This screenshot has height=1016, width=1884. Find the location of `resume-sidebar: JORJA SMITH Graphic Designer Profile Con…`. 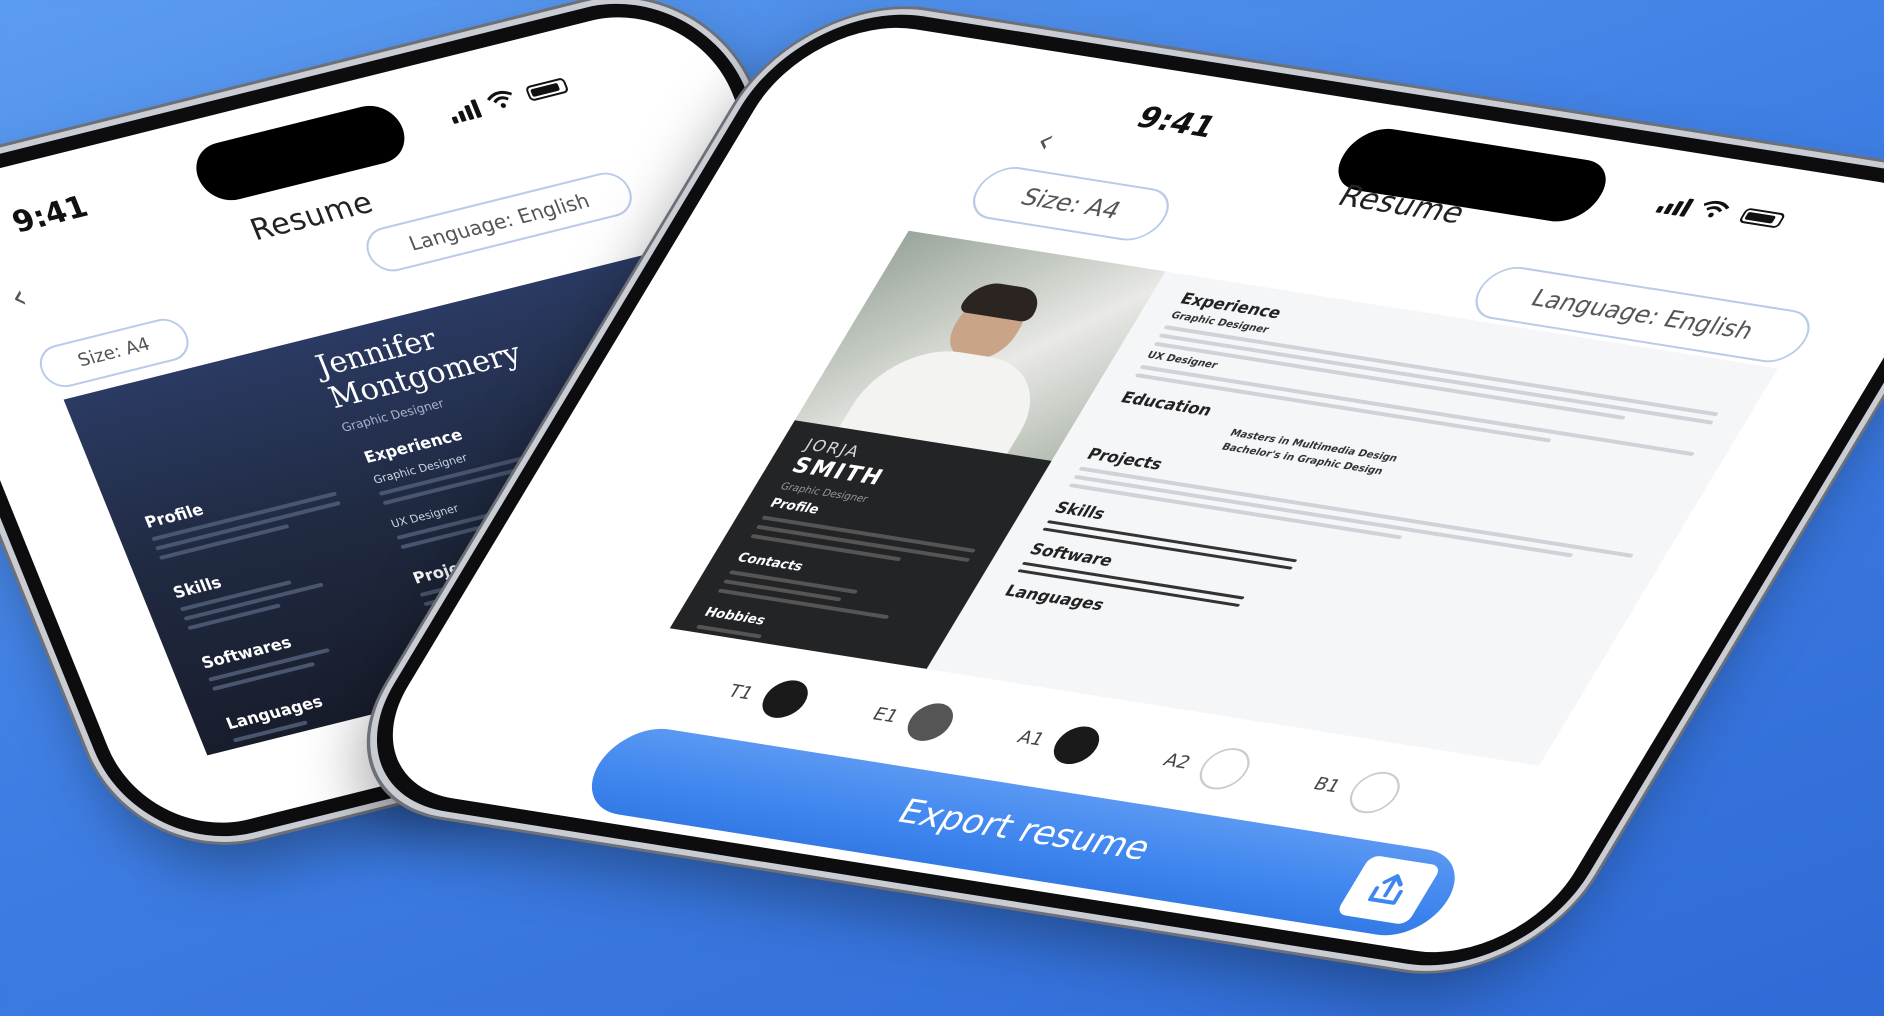

resume-sidebar: JORJA SMITH Graphic Designer Profile Con… is located at coordinates (860, 544).